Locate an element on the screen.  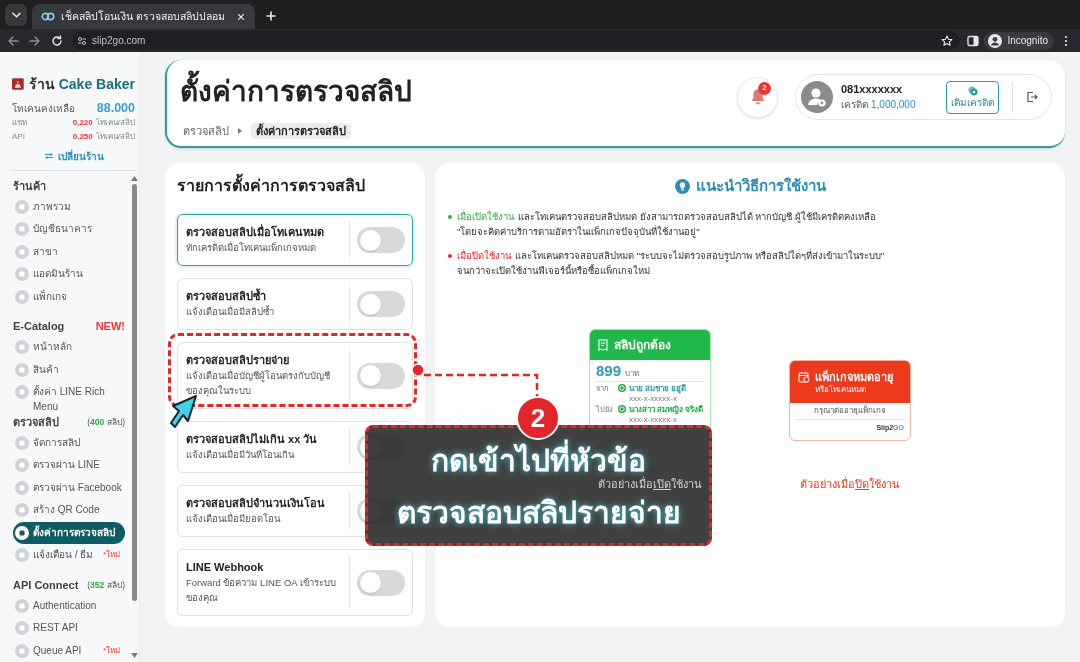
renewal-notice: กรุณาต่ออายุแพ็กเกจ is located at coordinates (850, 411).